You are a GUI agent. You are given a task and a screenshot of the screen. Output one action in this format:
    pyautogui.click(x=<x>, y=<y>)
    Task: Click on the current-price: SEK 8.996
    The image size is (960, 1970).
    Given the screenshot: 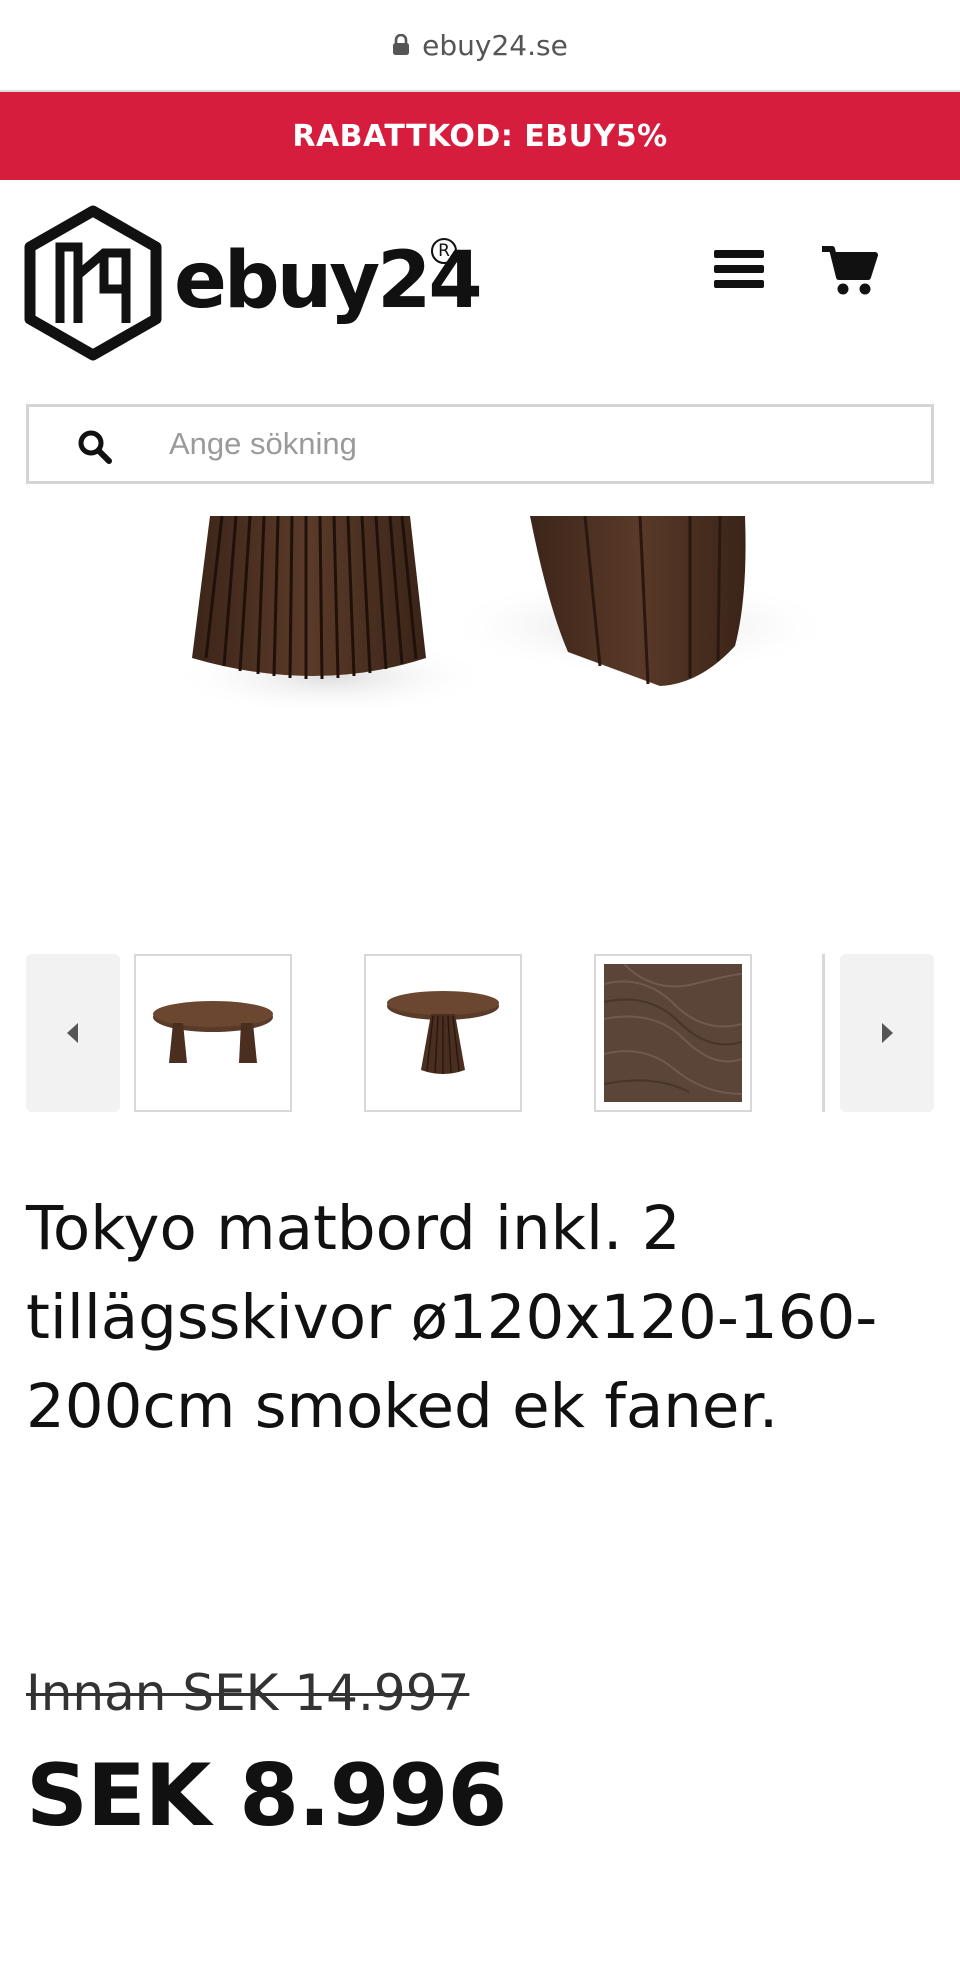 What is the action you would take?
    pyautogui.click(x=266, y=1796)
    